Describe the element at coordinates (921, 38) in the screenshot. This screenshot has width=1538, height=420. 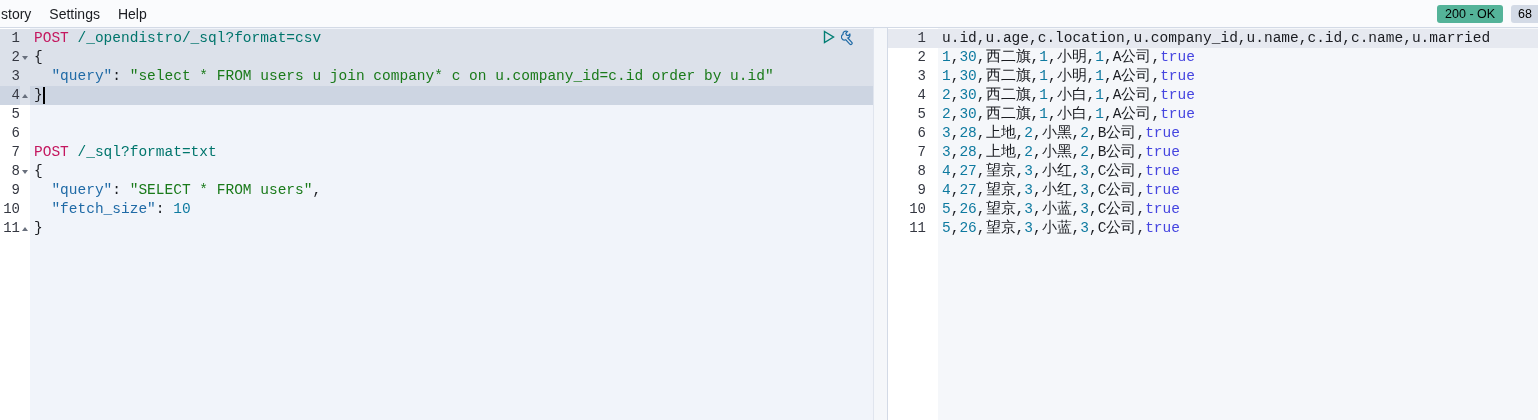
I see `line-number: 1` at that location.